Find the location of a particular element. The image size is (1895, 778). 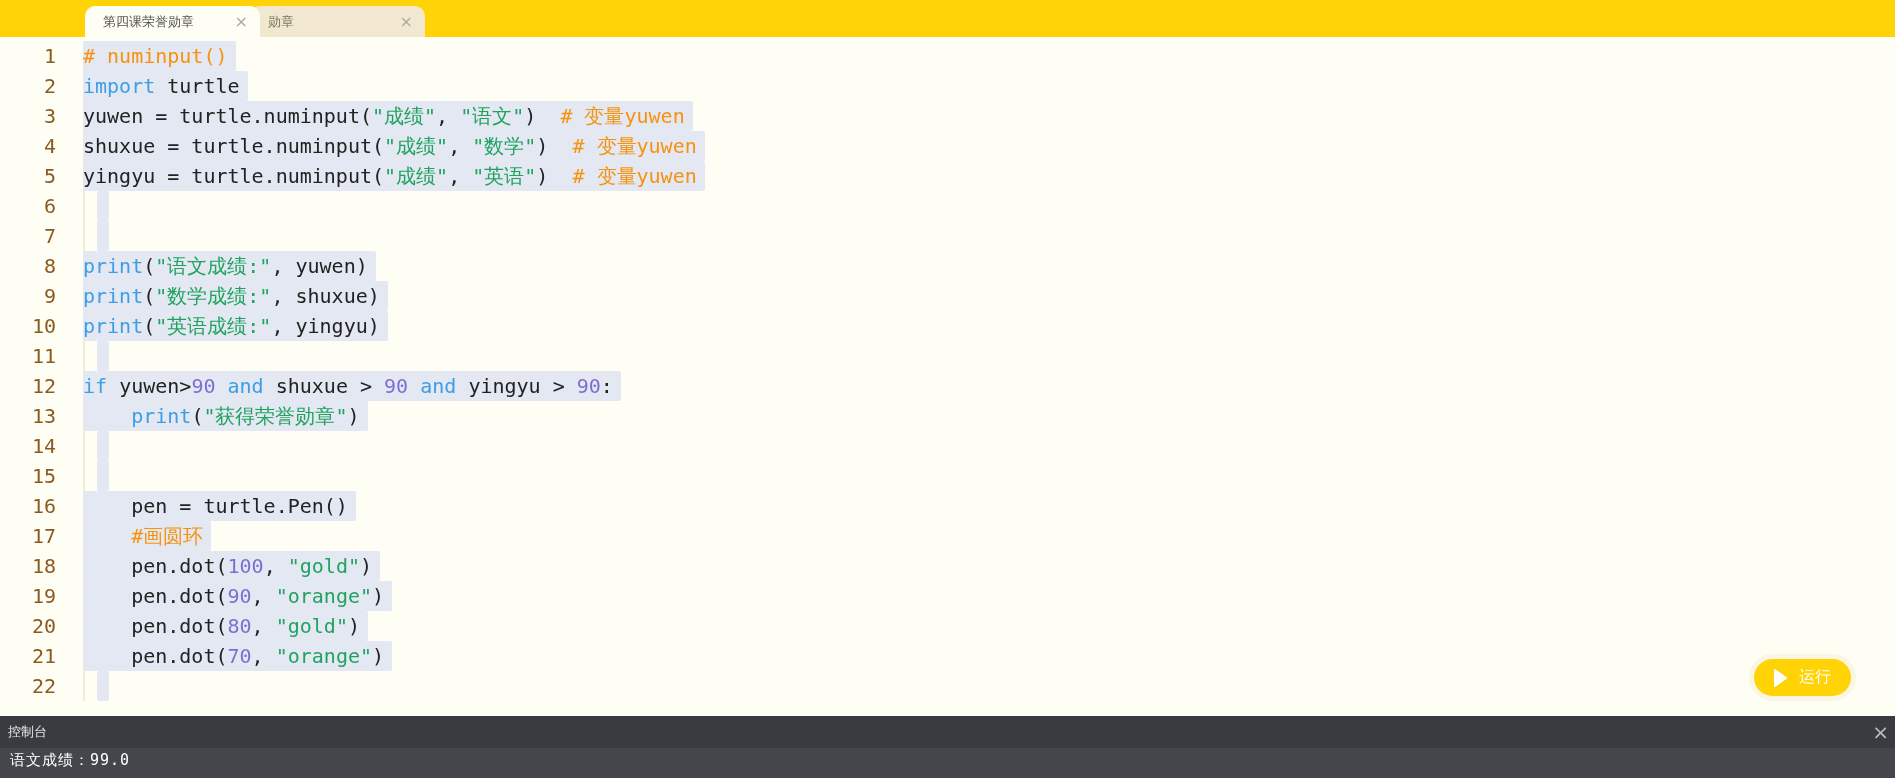

line-number: 12 is located at coordinates (43, 386).